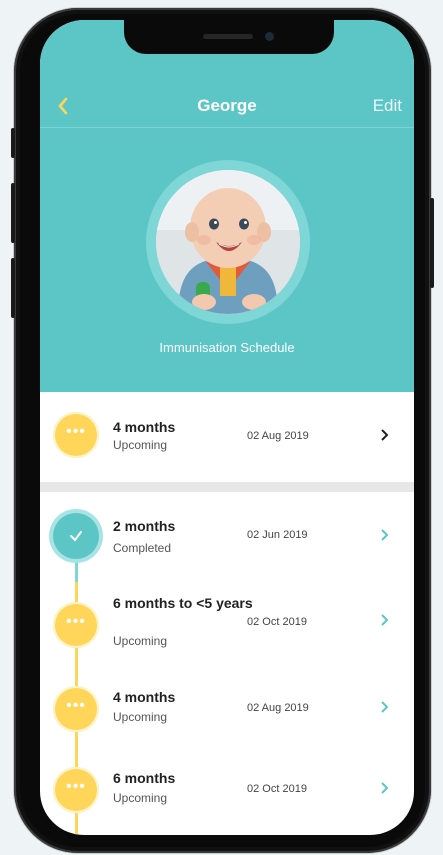 Image resolution: width=443 pixels, height=855 pixels. I want to click on vaccination-name: 6 months to <5 years, so click(183, 603).